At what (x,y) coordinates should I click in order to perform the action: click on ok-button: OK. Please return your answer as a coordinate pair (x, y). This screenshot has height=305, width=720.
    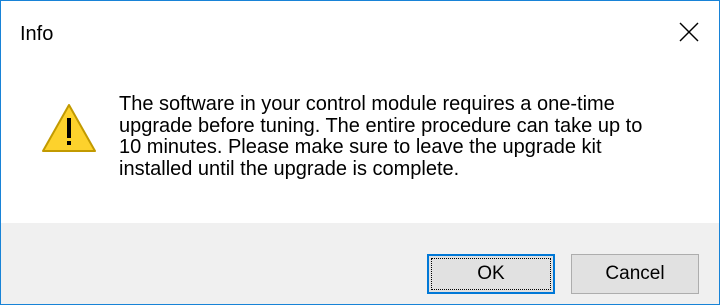
    Looking at the image, I should click on (491, 274).